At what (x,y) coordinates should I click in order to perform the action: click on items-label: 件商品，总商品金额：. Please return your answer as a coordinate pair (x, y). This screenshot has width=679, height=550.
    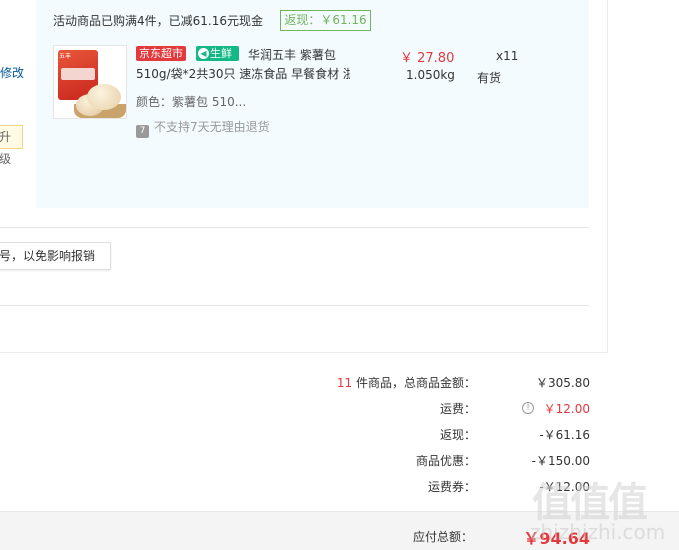
    Looking at the image, I should click on (414, 383).